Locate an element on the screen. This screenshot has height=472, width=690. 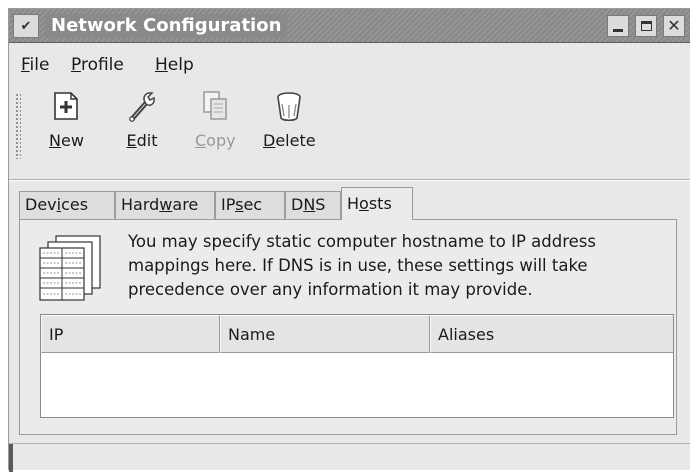
copy-icon is located at coordinates (215, 105).